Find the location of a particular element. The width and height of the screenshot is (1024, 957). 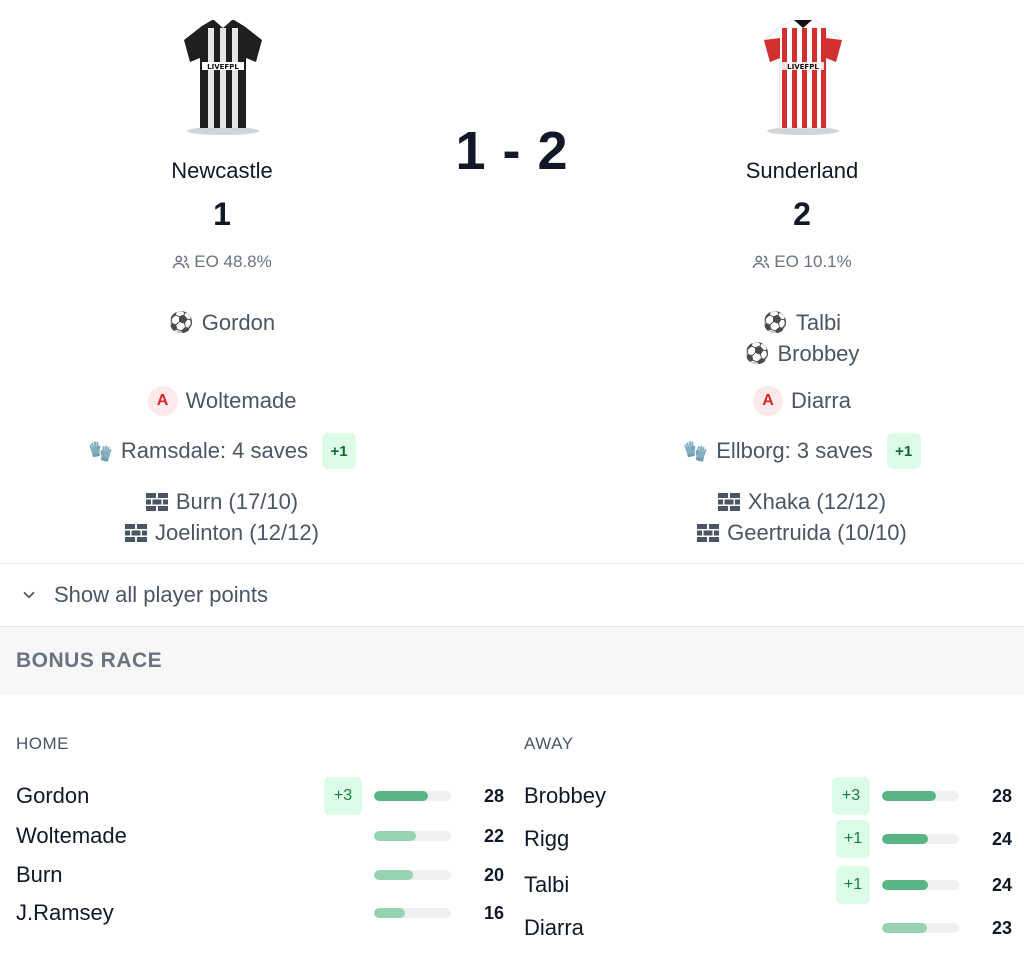

away-clean-sheets: Xhaka (12/12) Geertruida (10/10) is located at coordinates (802, 517).